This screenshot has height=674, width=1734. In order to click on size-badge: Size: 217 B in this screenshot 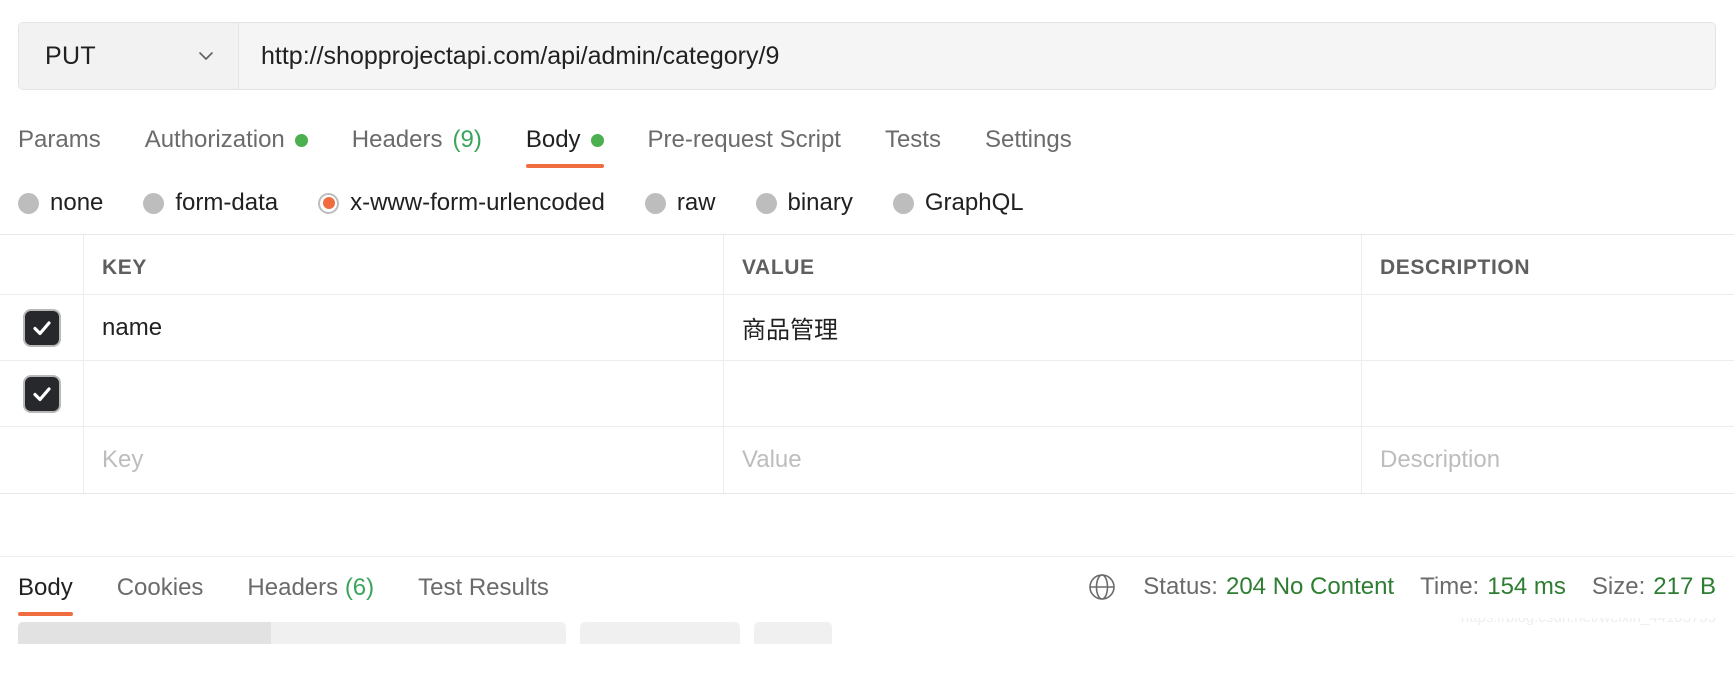, I will do `click(1654, 587)`.